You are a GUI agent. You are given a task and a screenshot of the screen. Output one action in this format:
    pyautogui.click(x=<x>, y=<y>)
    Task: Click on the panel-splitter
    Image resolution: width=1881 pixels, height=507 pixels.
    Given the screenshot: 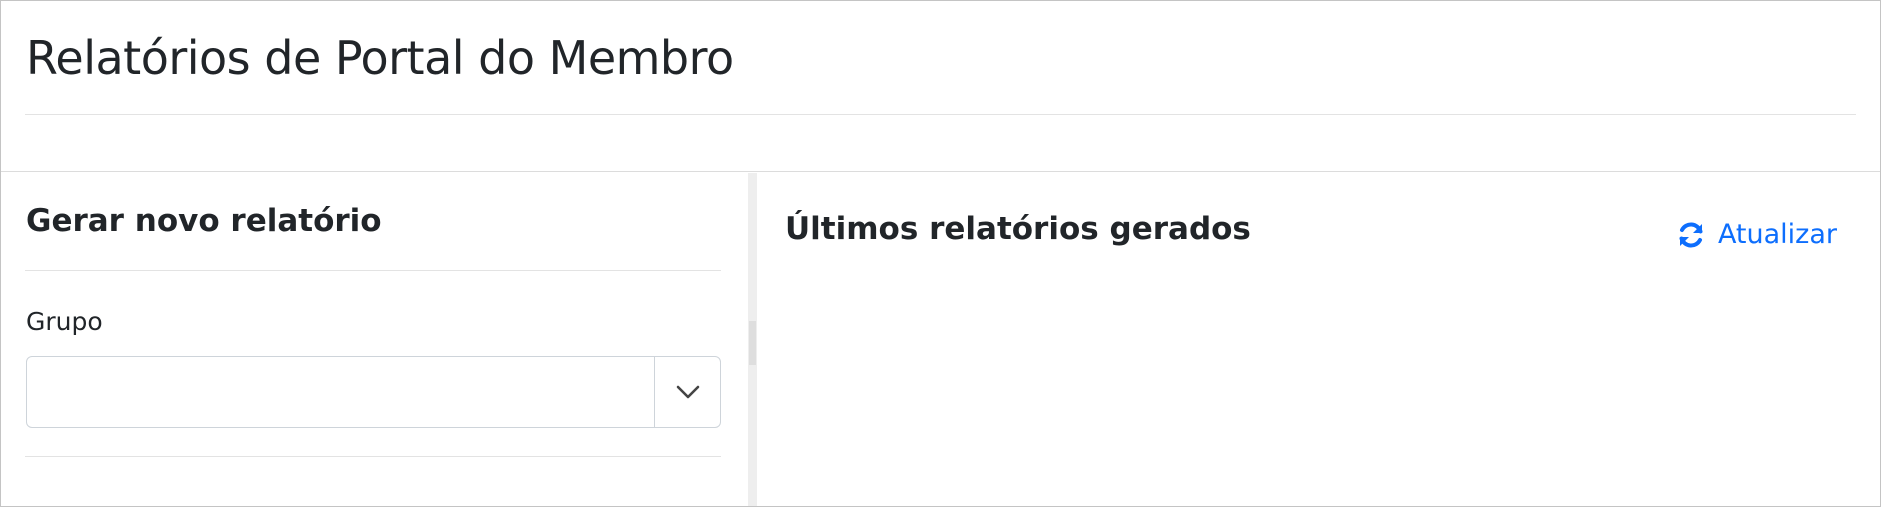 What is the action you would take?
    pyautogui.click(x=752, y=339)
    